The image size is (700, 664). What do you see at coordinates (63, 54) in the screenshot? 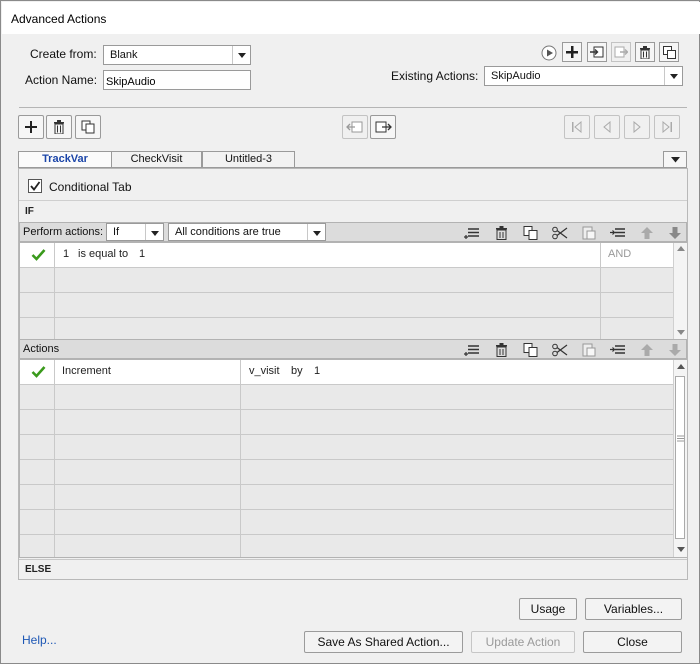
I see `create-from-label: Create from:` at bounding box center [63, 54].